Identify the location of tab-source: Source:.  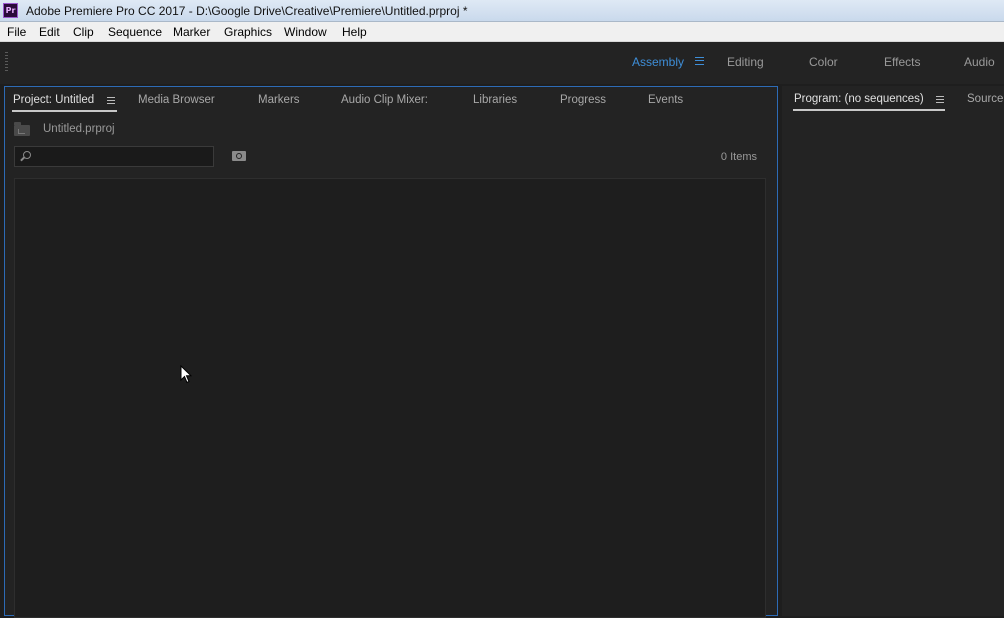
(985, 99).